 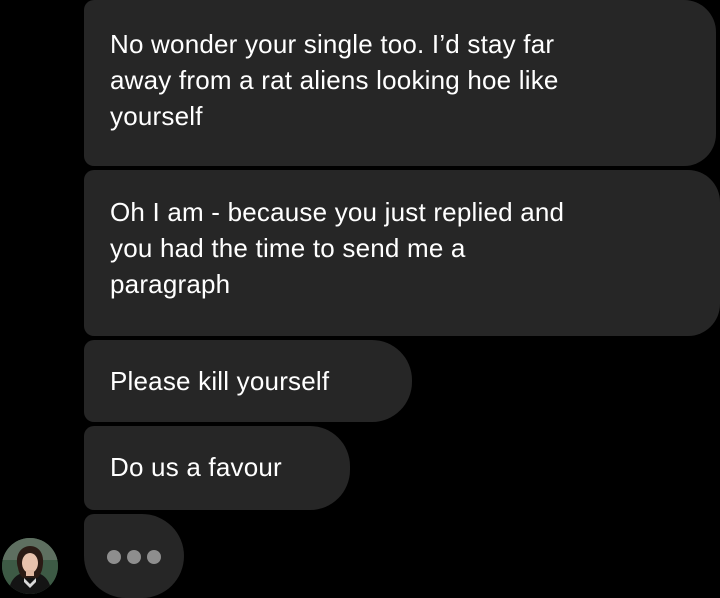 I want to click on message-bubble: Please kill yourself, so click(x=248, y=381).